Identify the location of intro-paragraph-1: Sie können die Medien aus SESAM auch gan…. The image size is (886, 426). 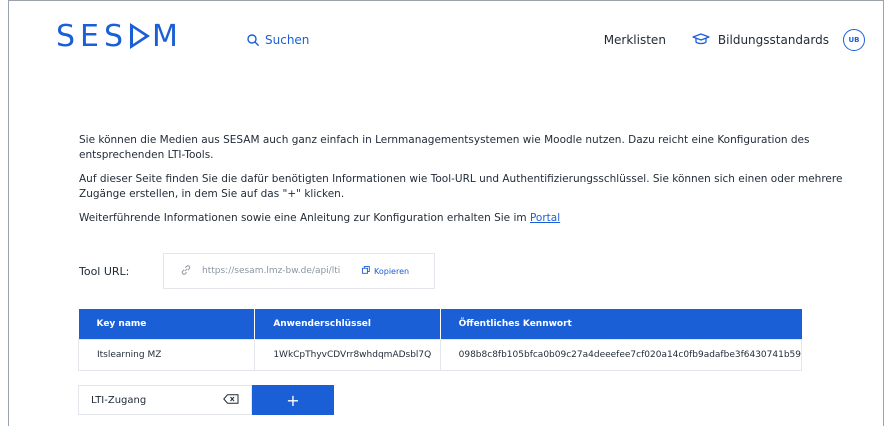
(444, 147).